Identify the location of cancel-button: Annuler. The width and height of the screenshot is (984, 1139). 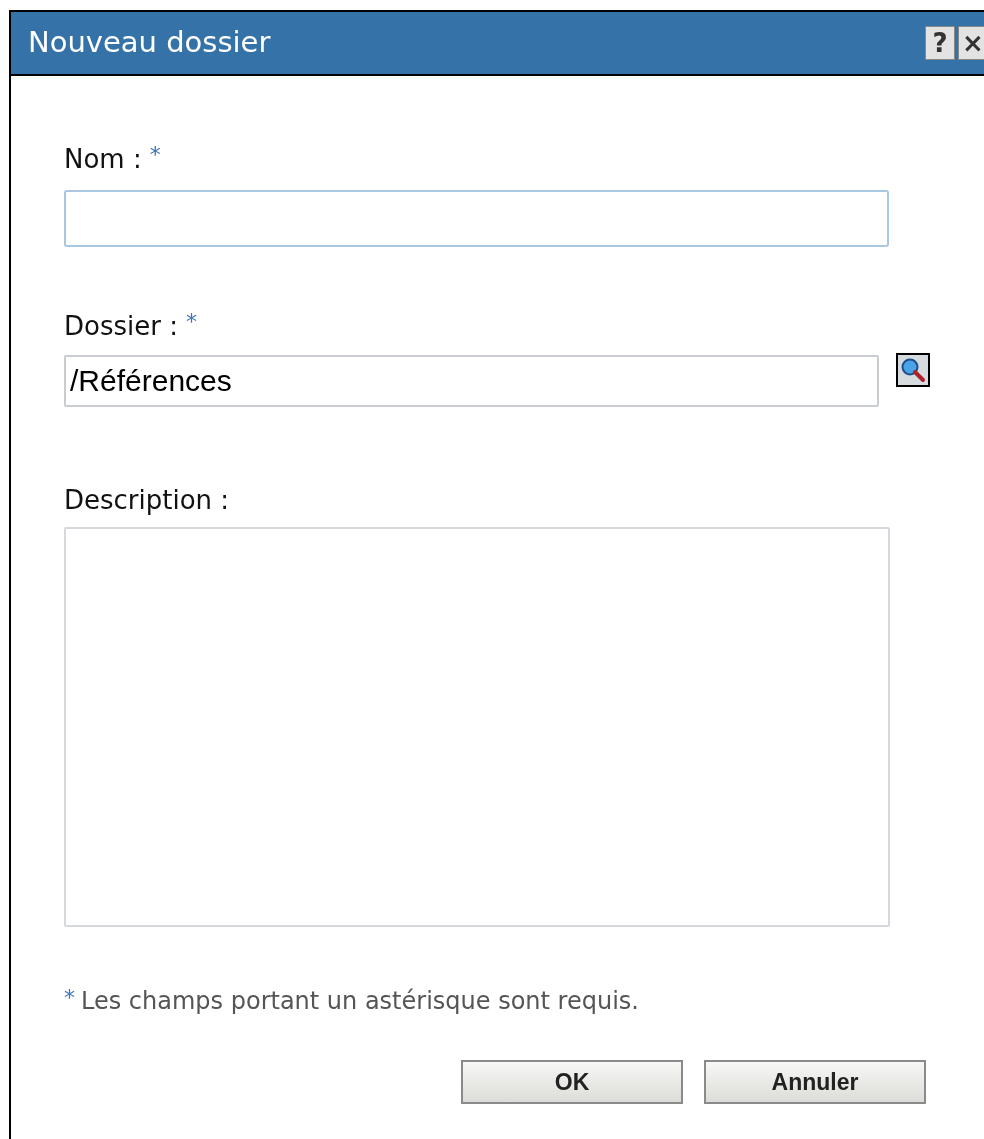
(815, 1082).